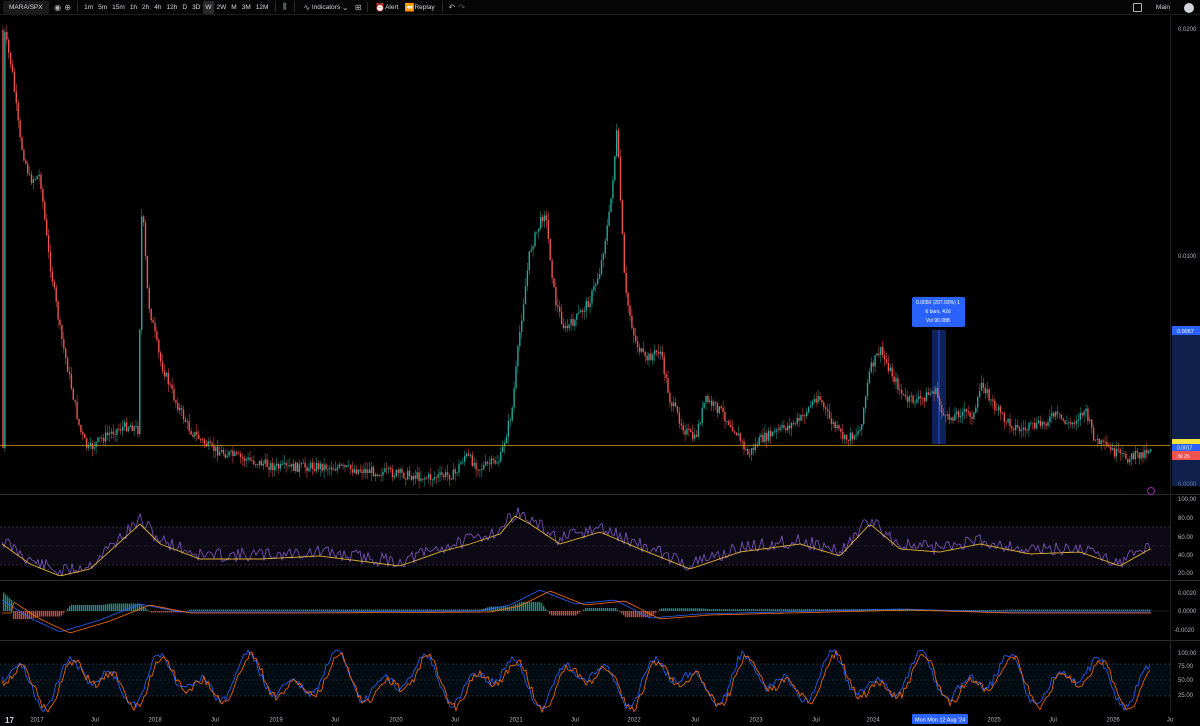  I want to click on timeframe-m: M, so click(234, 7).